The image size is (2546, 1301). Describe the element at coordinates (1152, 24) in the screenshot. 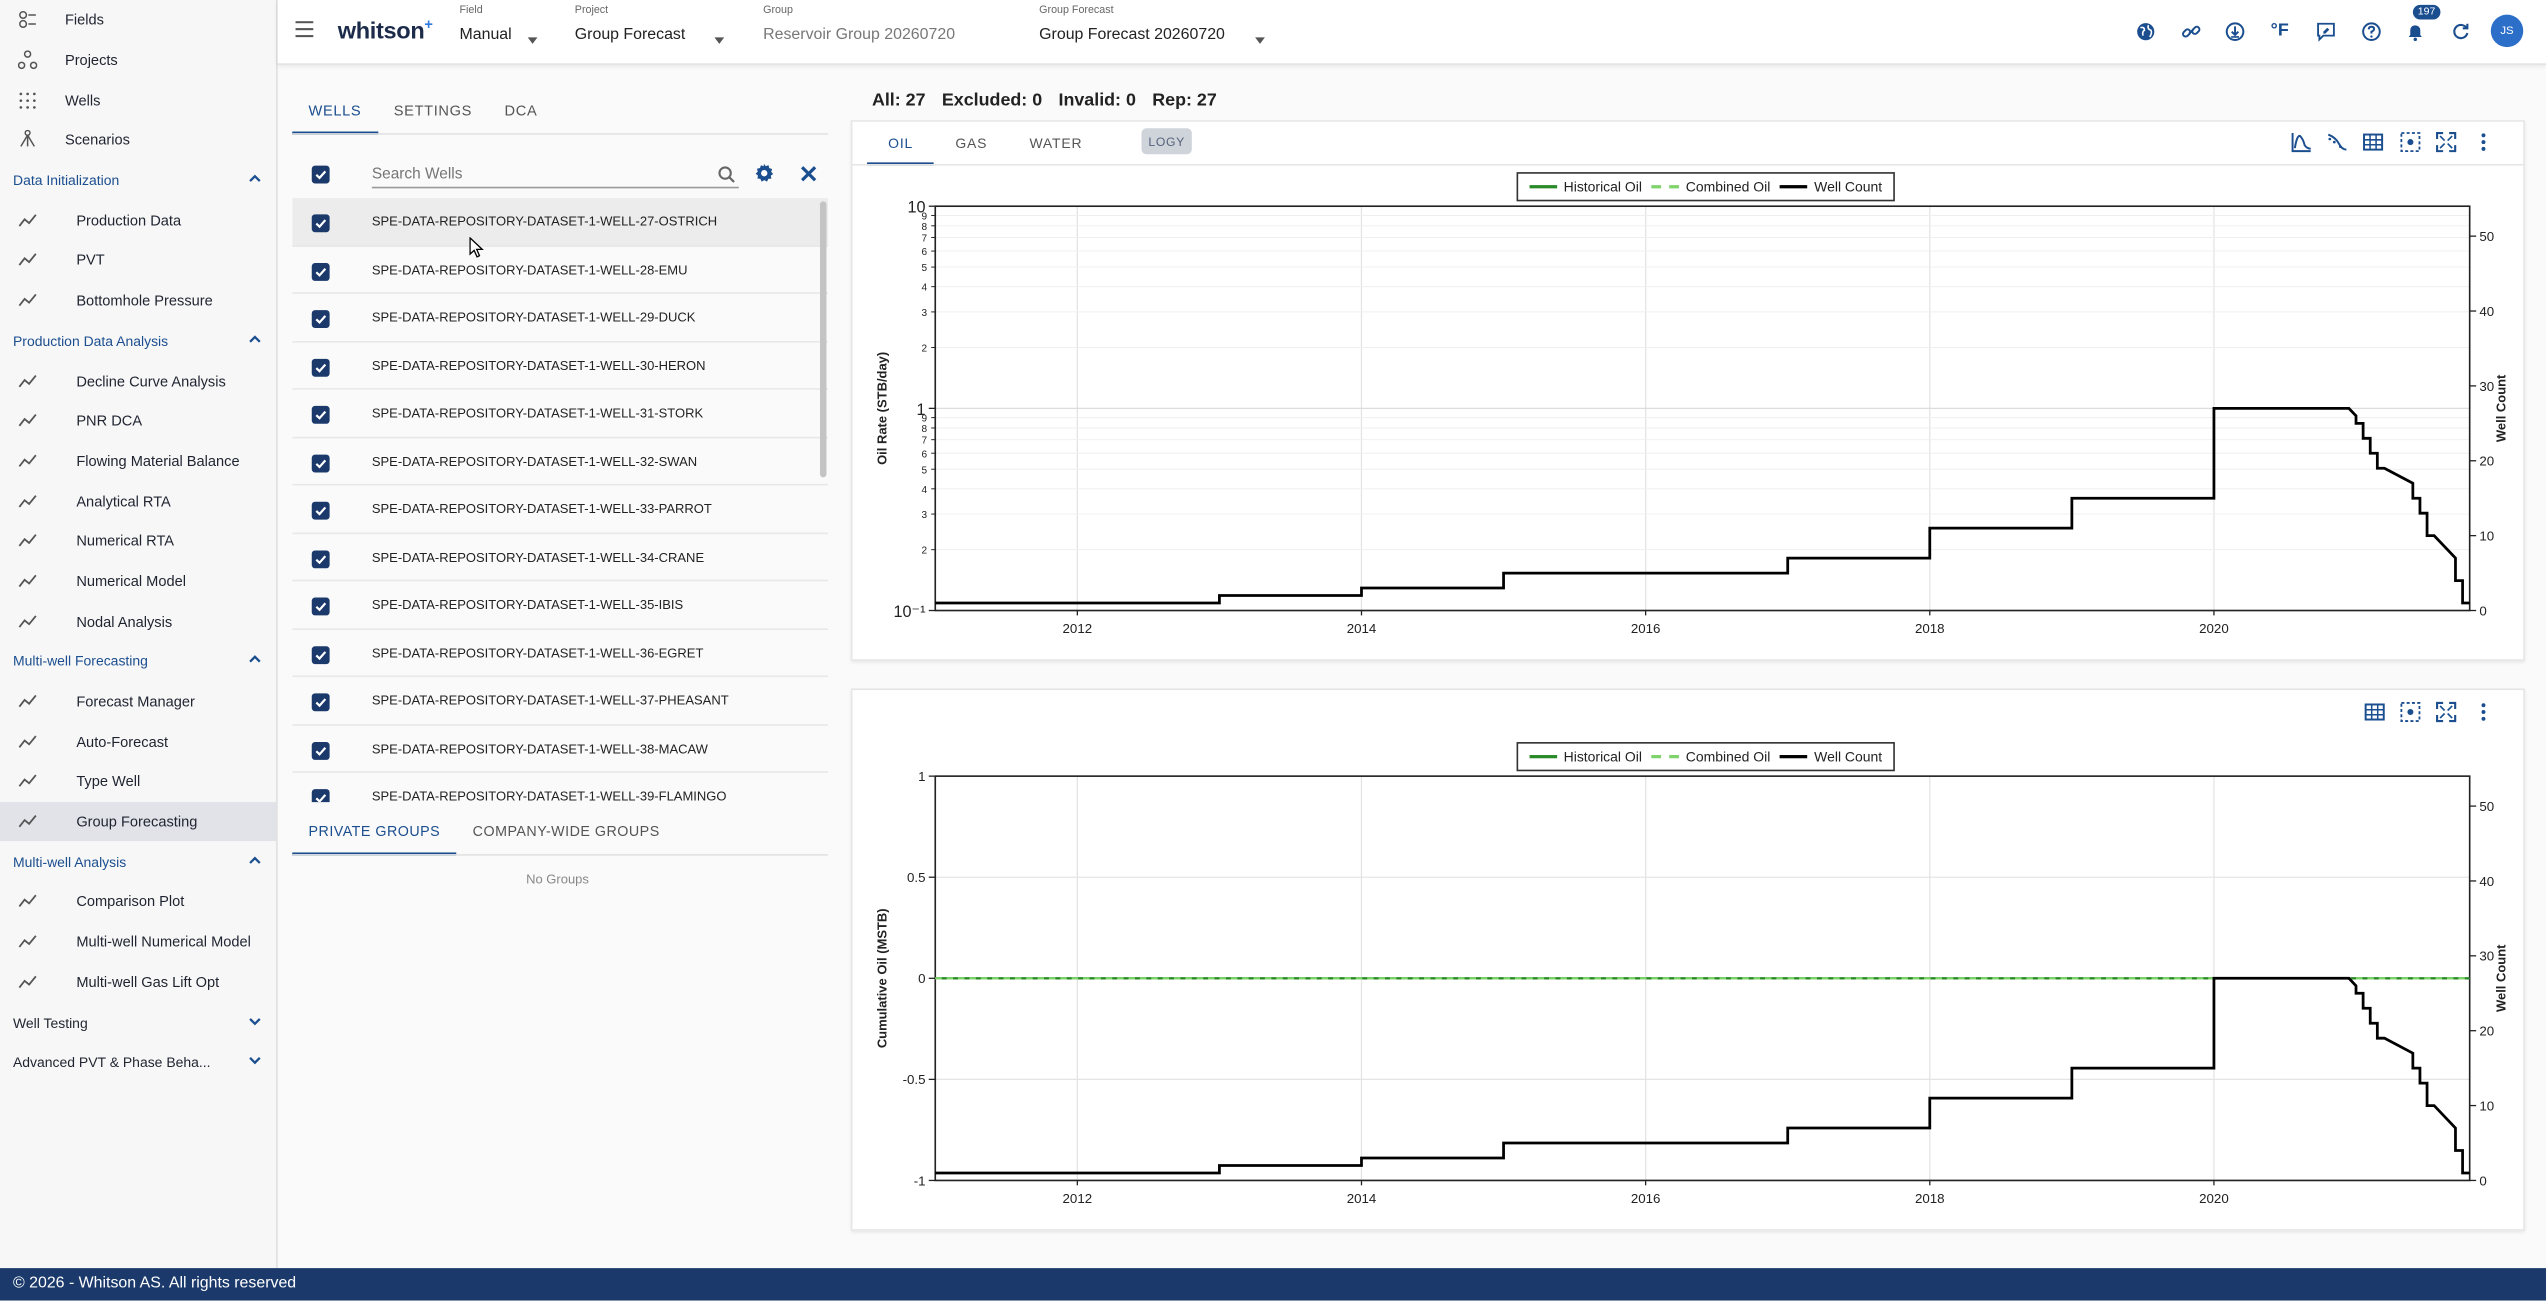

I see `group-forecast-selector: Group Forecast Group Forecast 20260720` at that location.